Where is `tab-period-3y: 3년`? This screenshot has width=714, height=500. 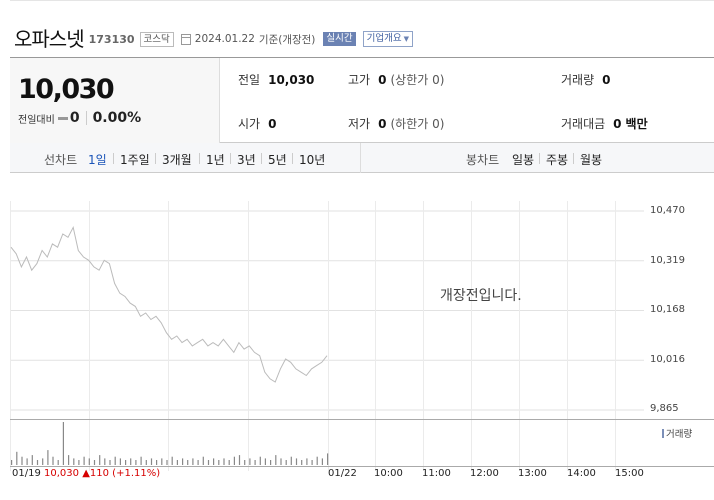
tab-period-3y: 3년 is located at coordinates (246, 159).